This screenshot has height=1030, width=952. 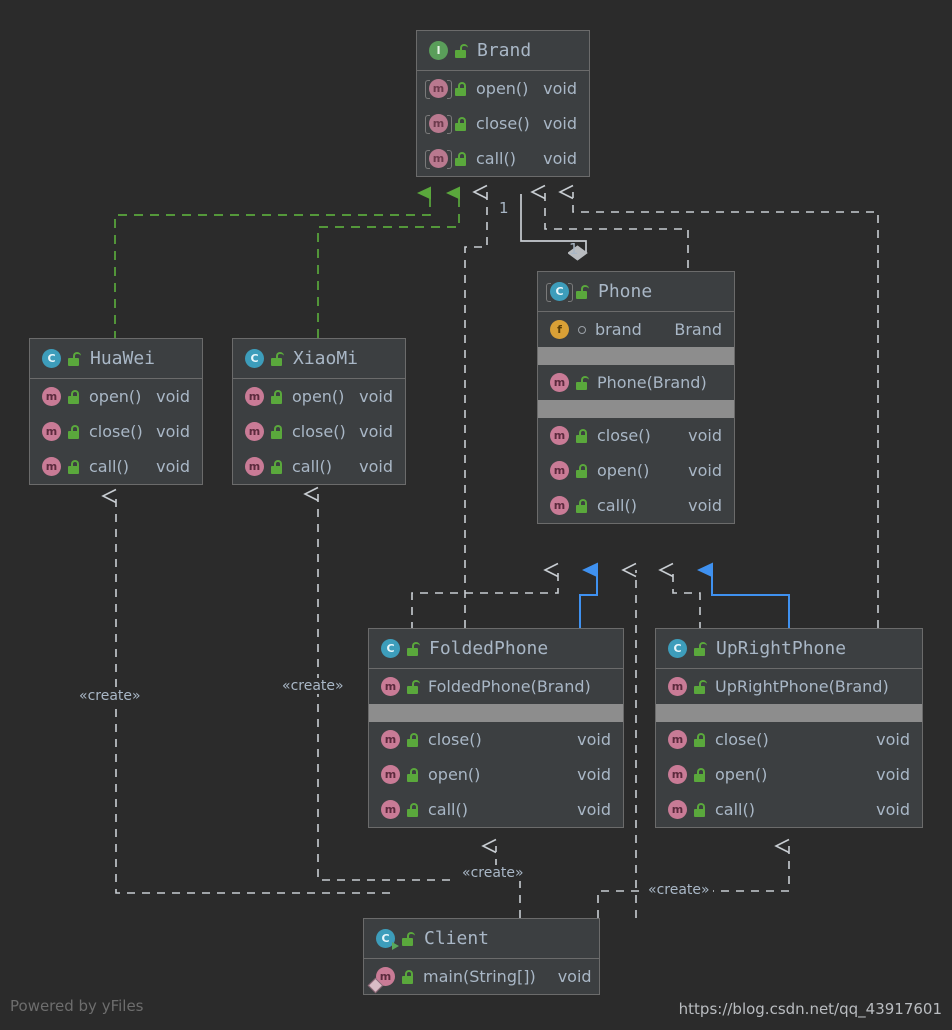 What do you see at coordinates (781, 648) in the screenshot?
I see `class-name-uprightphone: UpRightPhone` at bounding box center [781, 648].